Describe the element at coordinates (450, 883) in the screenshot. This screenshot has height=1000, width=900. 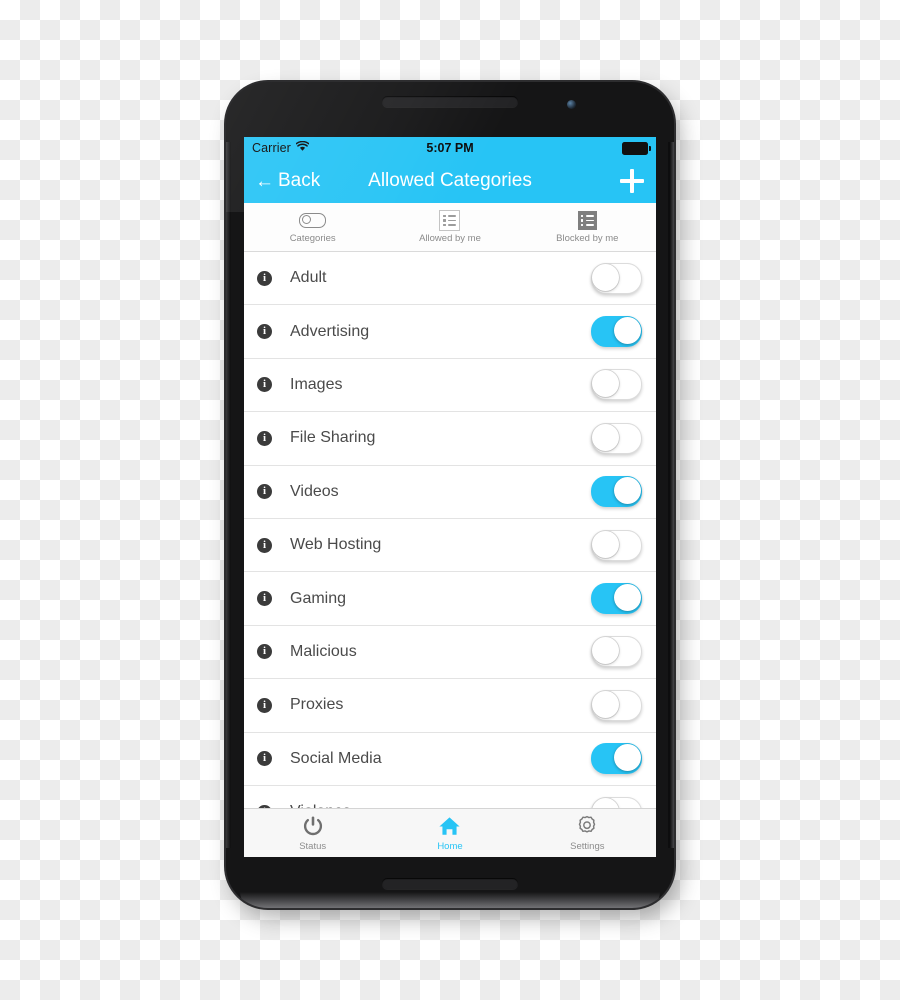
I see `bottom-speaker-icon` at that location.